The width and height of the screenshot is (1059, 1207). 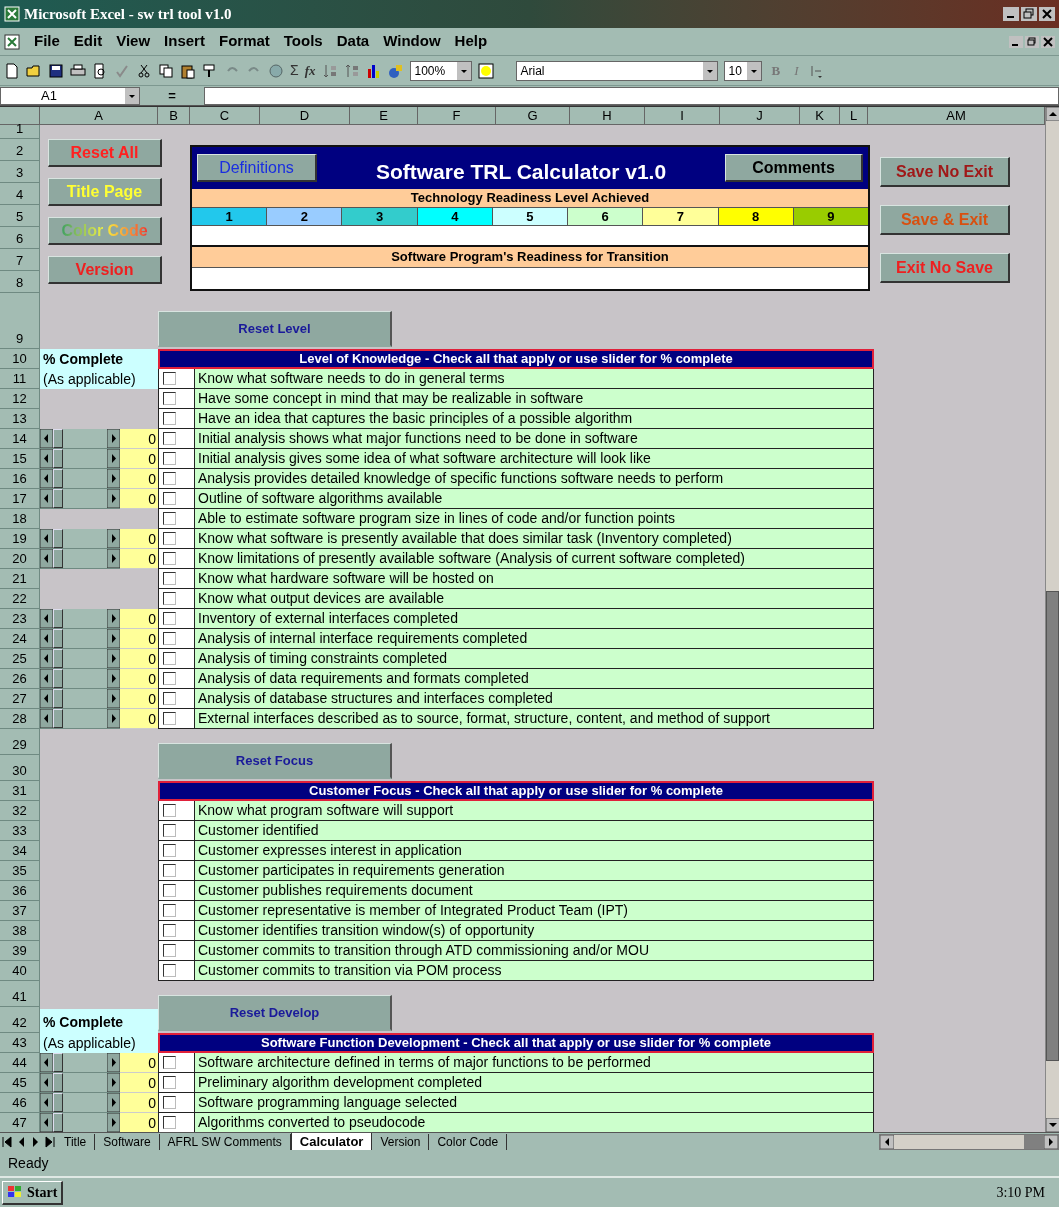 What do you see at coordinates (760, 116) in the screenshot?
I see `column-header: J` at bounding box center [760, 116].